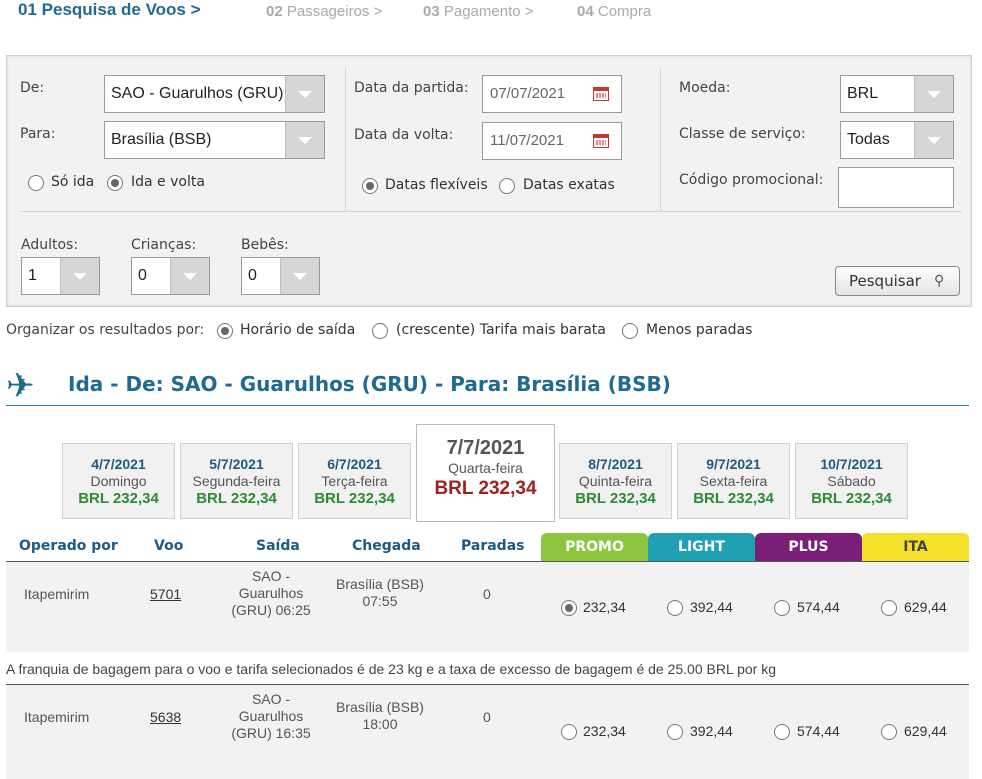 The image size is (982, 779). Describe the element at coordinates (214, 94) in the screenshot. I see `from-select: SAO - Guarulhos (GRU)` at that location.